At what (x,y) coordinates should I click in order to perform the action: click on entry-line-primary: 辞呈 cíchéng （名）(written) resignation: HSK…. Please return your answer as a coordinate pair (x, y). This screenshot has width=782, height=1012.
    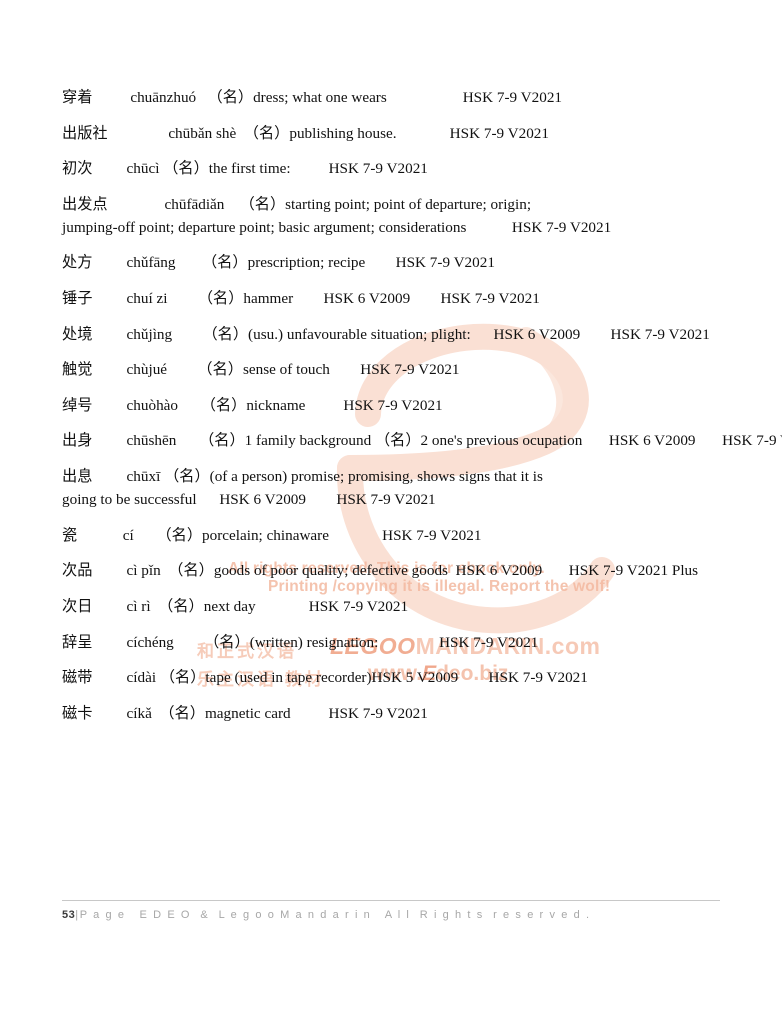
    Looking at the image, I should click on (300, 642).